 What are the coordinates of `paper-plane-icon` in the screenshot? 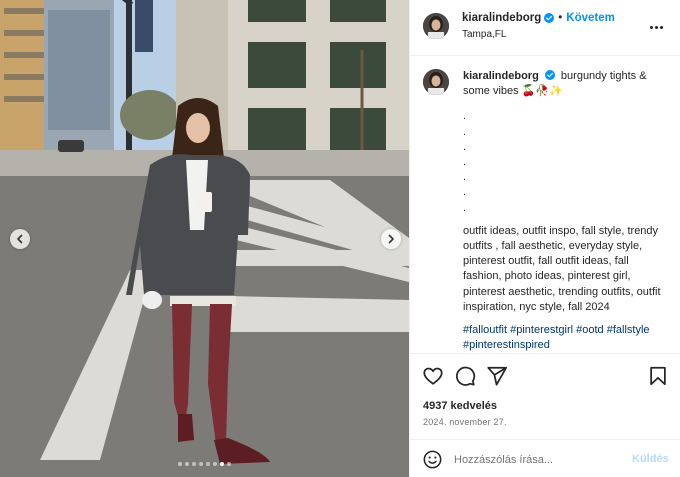 It's located at (497, 376).